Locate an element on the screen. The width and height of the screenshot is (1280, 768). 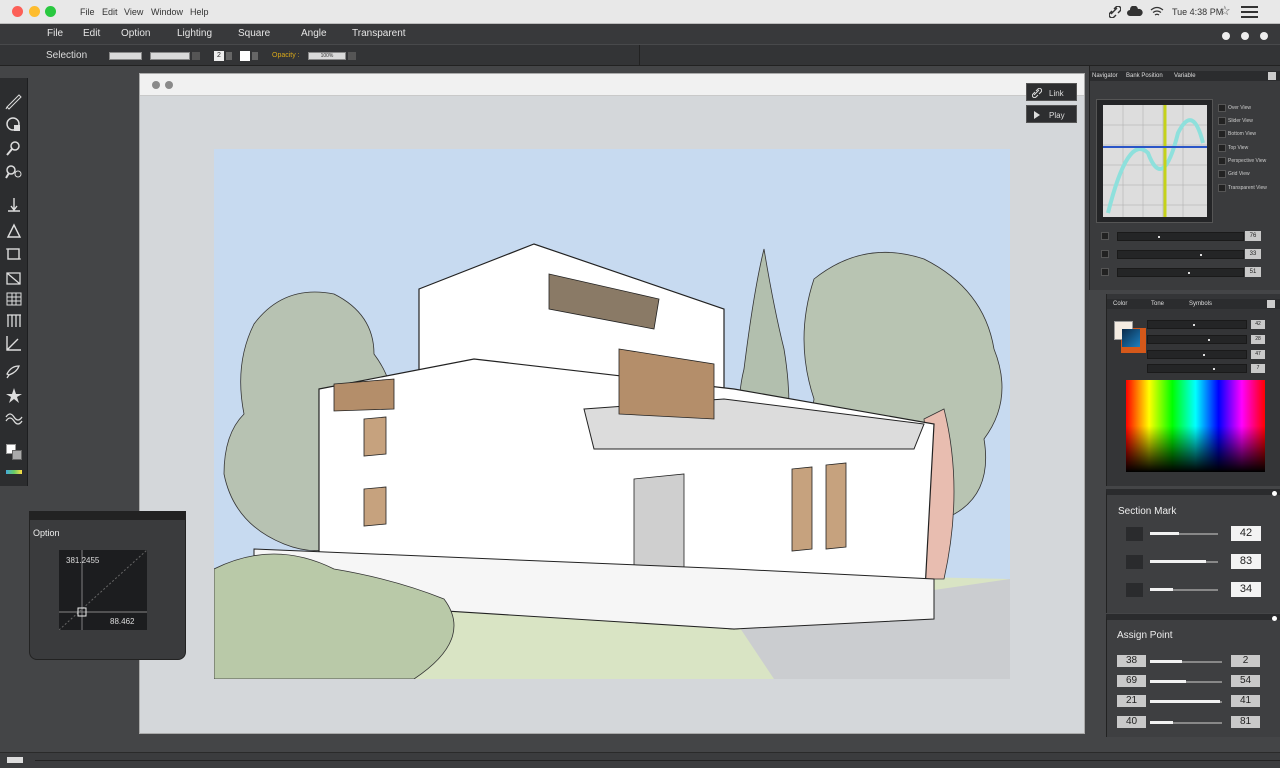
assign-point-right-4: 81 is located at coordinates (1245, 722).